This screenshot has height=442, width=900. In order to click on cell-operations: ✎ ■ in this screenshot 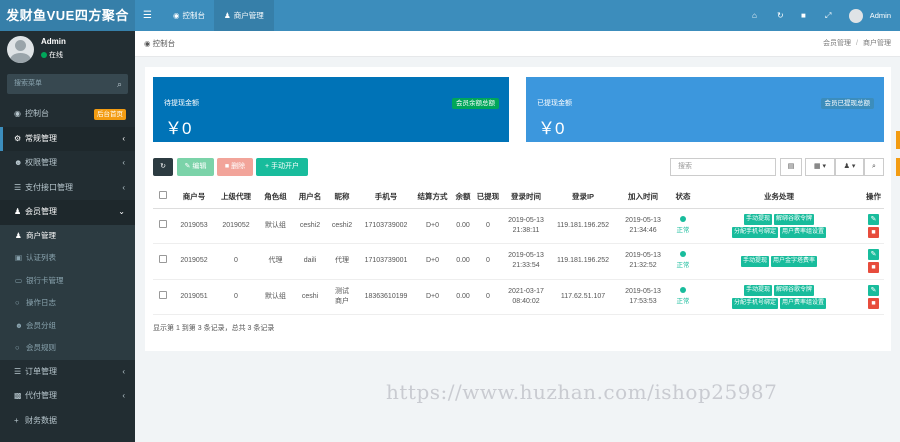, I will do `click(873, 226)`.